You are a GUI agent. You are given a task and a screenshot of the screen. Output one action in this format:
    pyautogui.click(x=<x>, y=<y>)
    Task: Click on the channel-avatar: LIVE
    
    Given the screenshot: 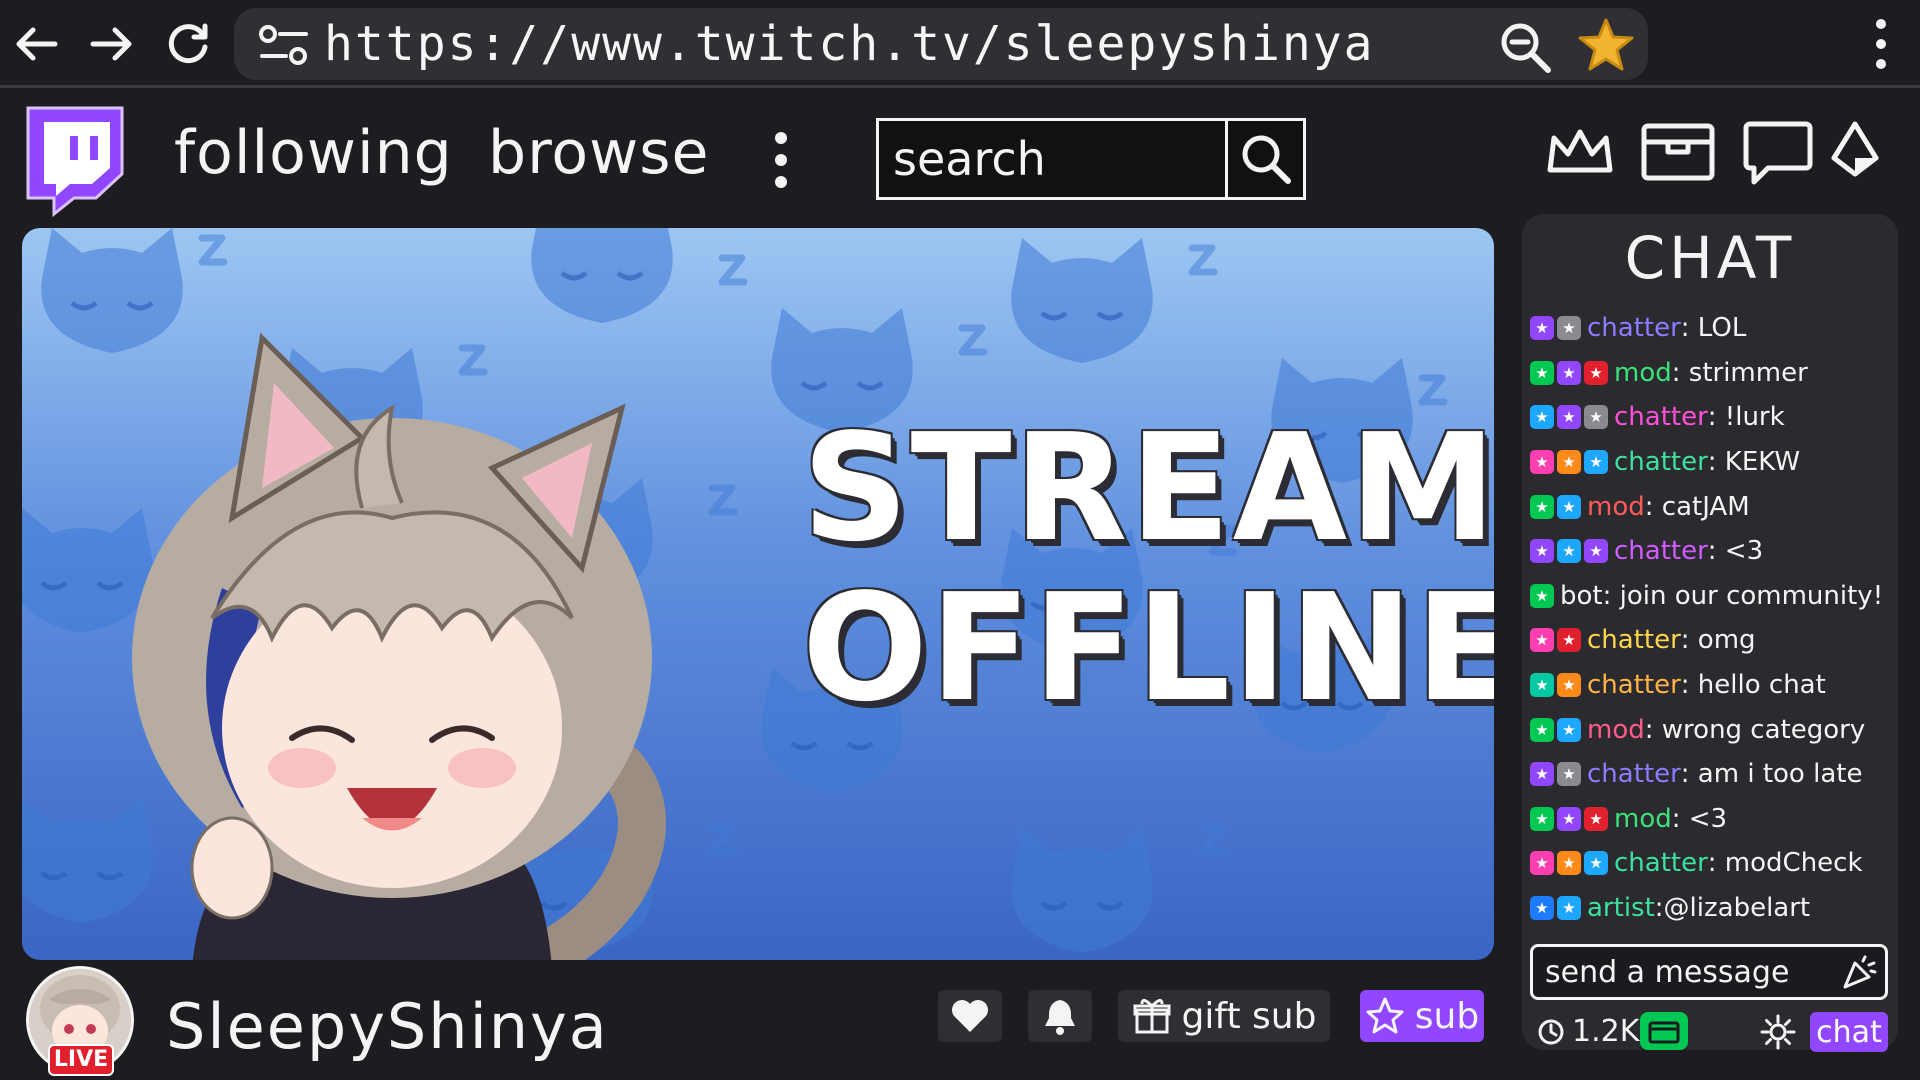 What is the action you would take?
    pyautogui.click(x=80, y=1021)
    